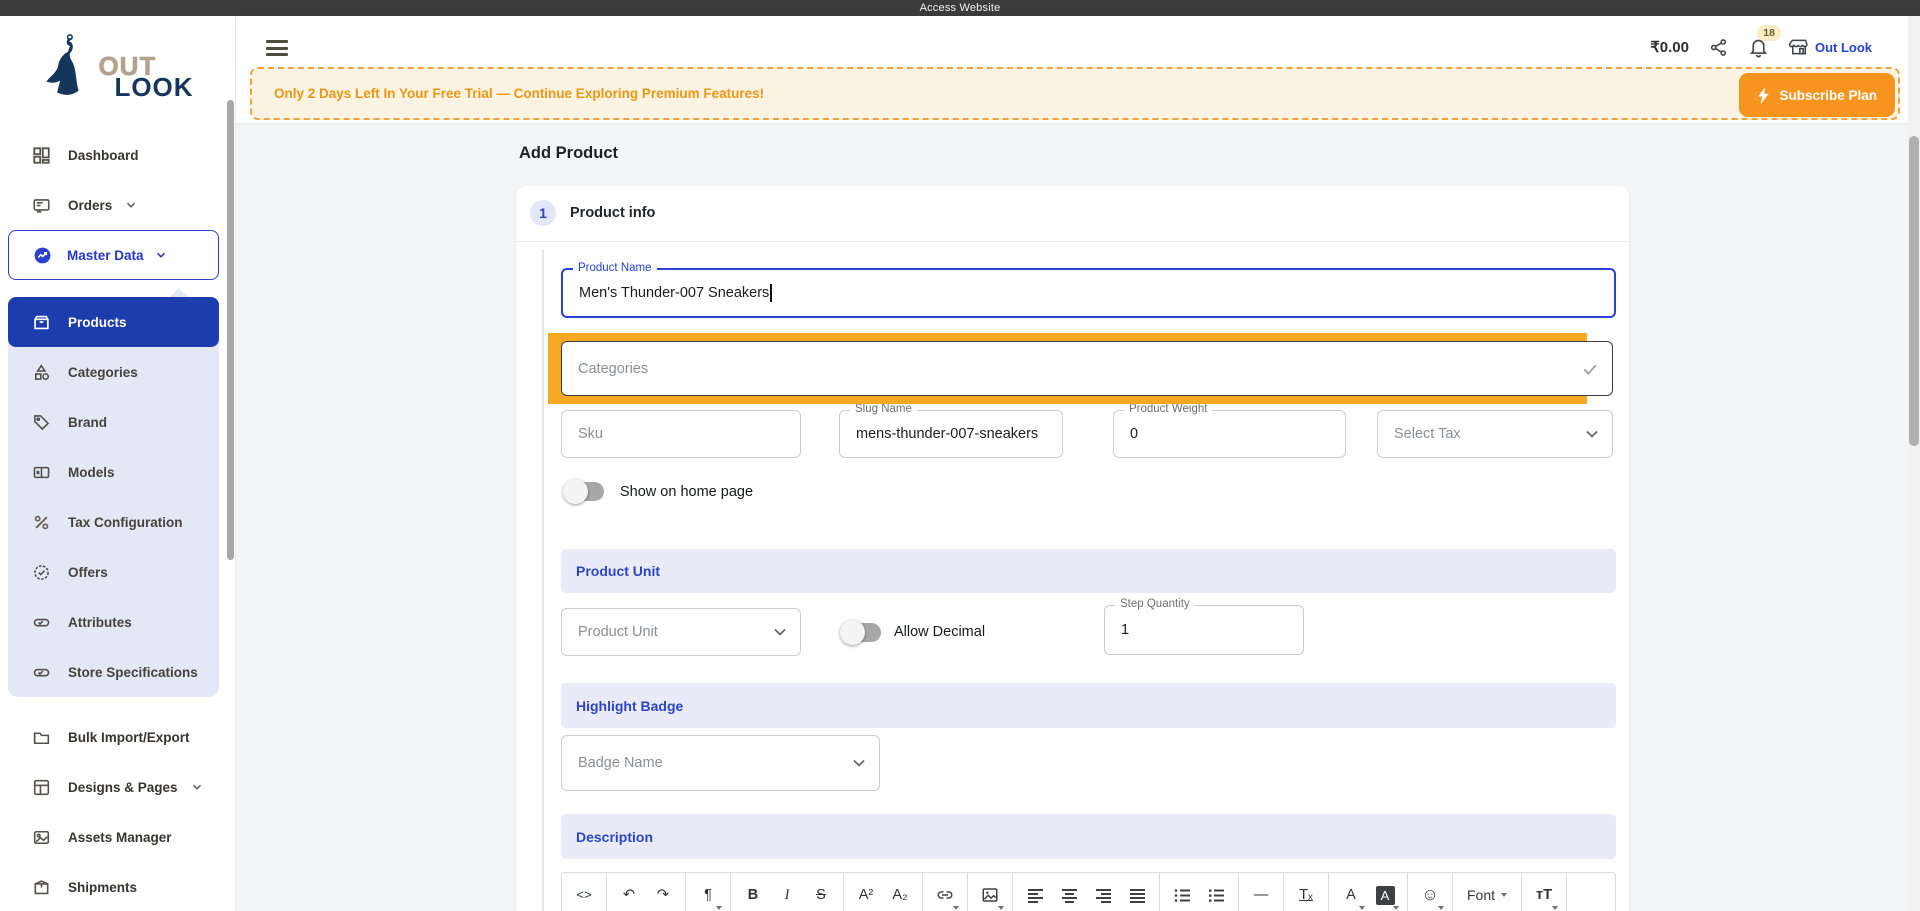 This screenshot has width=1920, height=911. Describe the element at coordinates (584, 892) in the screenshot. I see `source-code-button: <>` at that location.